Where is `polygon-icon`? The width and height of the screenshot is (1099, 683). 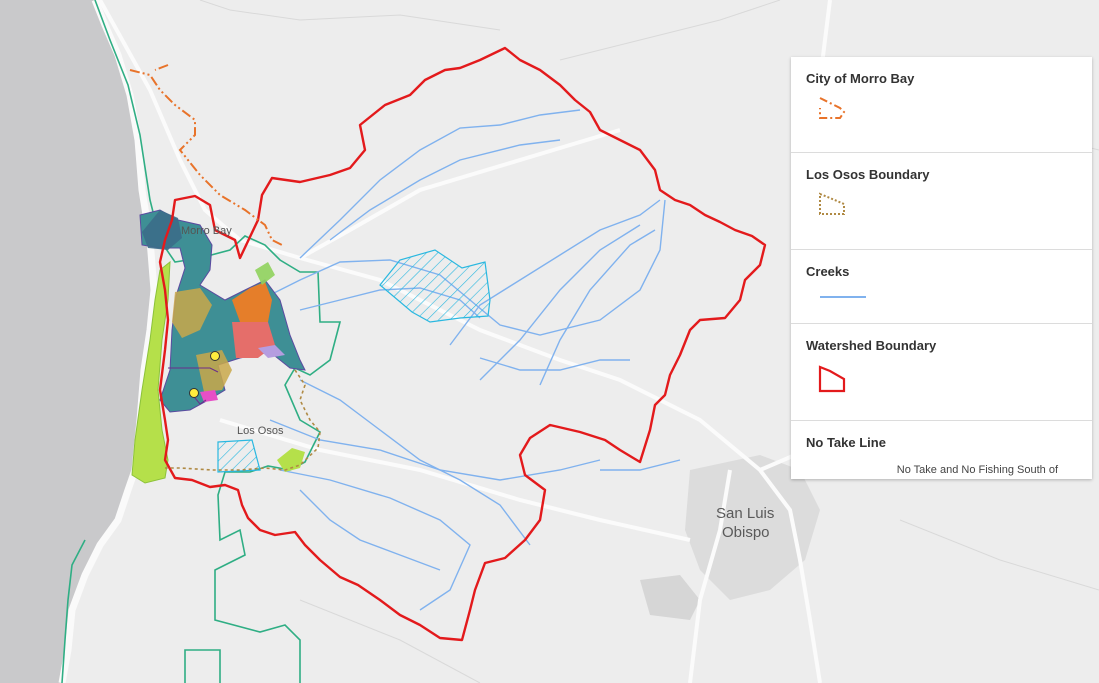 polygon-icon is located at coordinates (832, 379).